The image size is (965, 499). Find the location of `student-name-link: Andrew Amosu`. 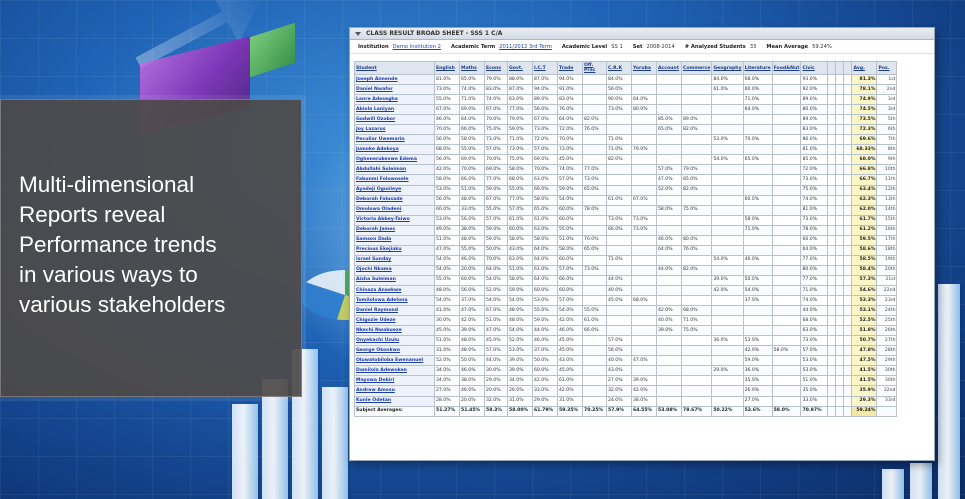

student-name-link: Andrew Amosu is located at coordinates (394, 391).